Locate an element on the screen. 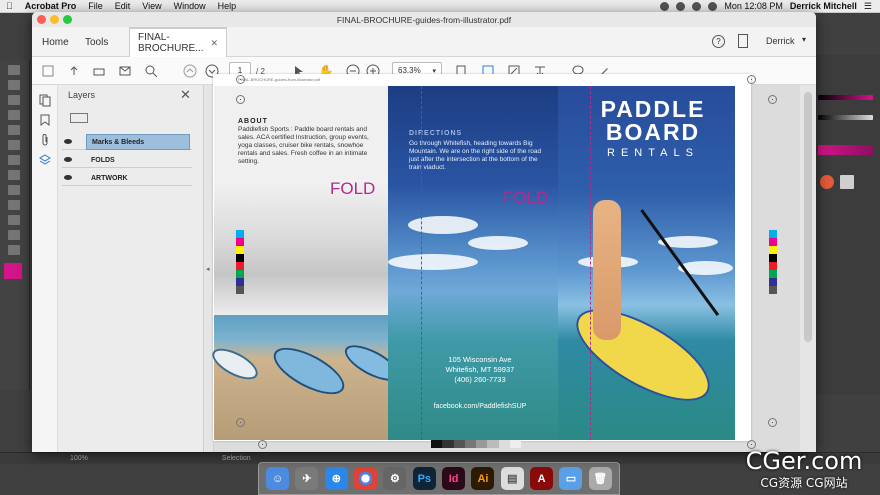 The width and height of the screenshot is (880, 495). close-window-icon is located at coordinates (41, 19).